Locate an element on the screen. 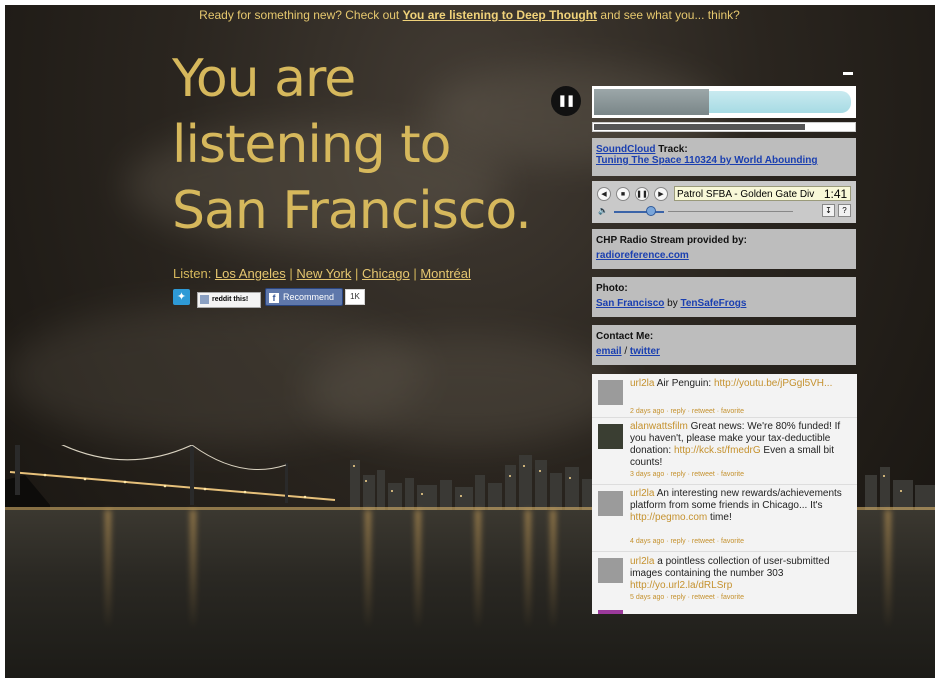 Image resolution: width=939 pixels, height=683 pixels. facebook-recommend-button: f Recommend is located at coordinates (304, 297).